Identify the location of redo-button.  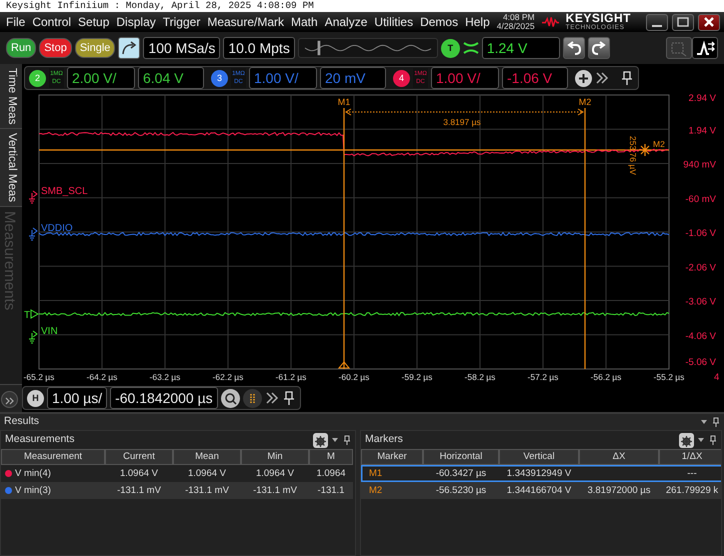
(599, 48).